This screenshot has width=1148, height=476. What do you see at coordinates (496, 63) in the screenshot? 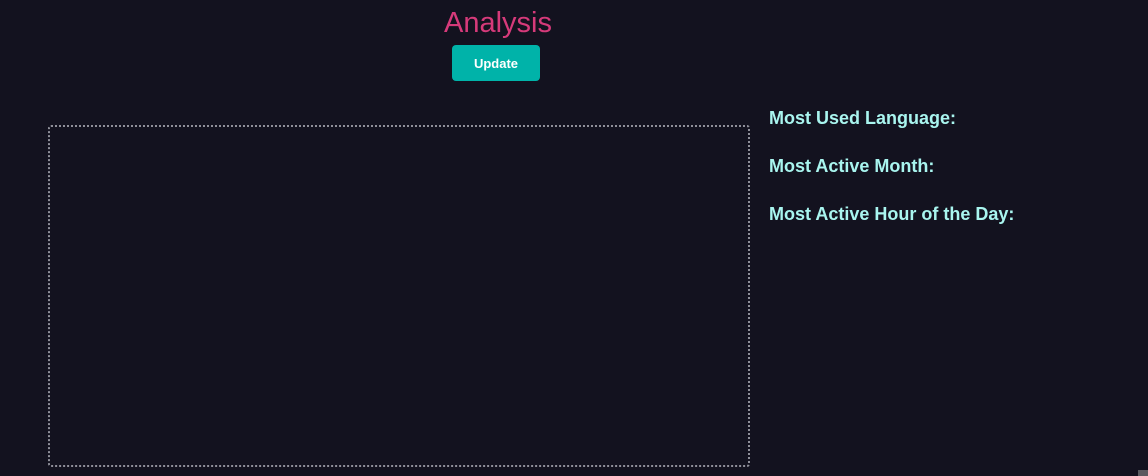
I see `update-button: Update` at bounding box center [496, 63].